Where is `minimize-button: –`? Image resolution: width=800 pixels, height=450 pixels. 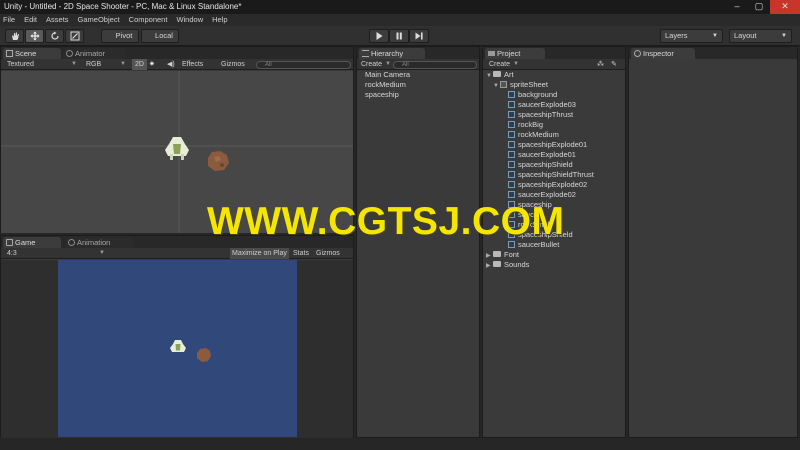 minimize-button: – is located at coordinates (737, 7).